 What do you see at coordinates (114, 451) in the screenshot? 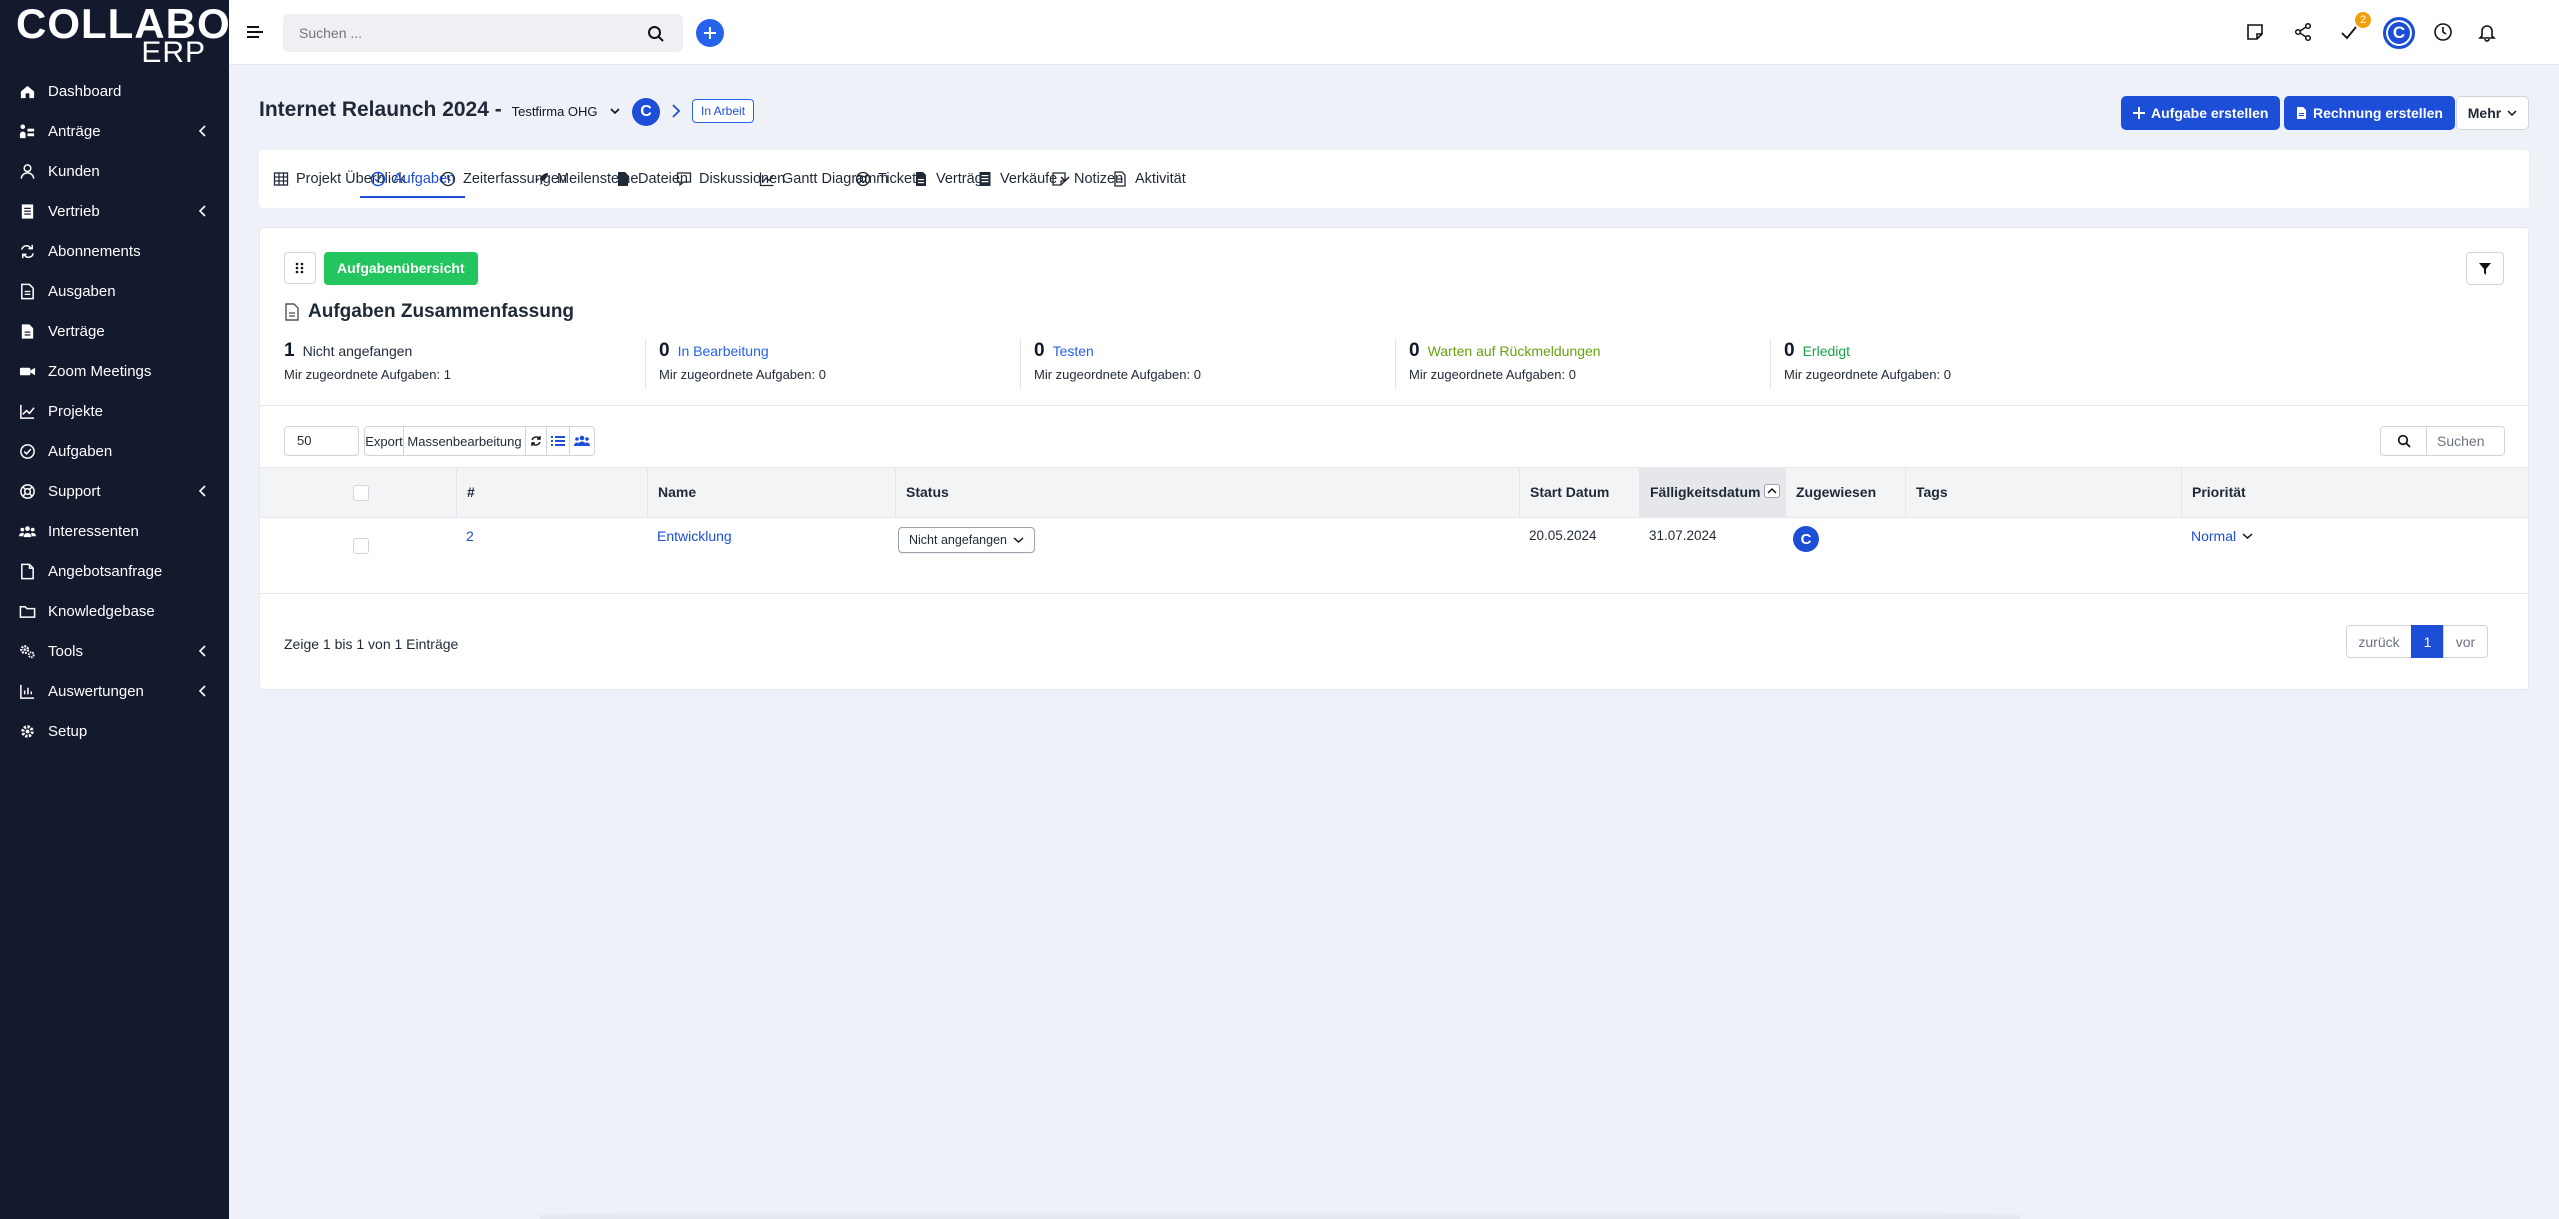
I see `sidebar-item-aufgaben: Aufgaben` at bounding box center [114, 451].